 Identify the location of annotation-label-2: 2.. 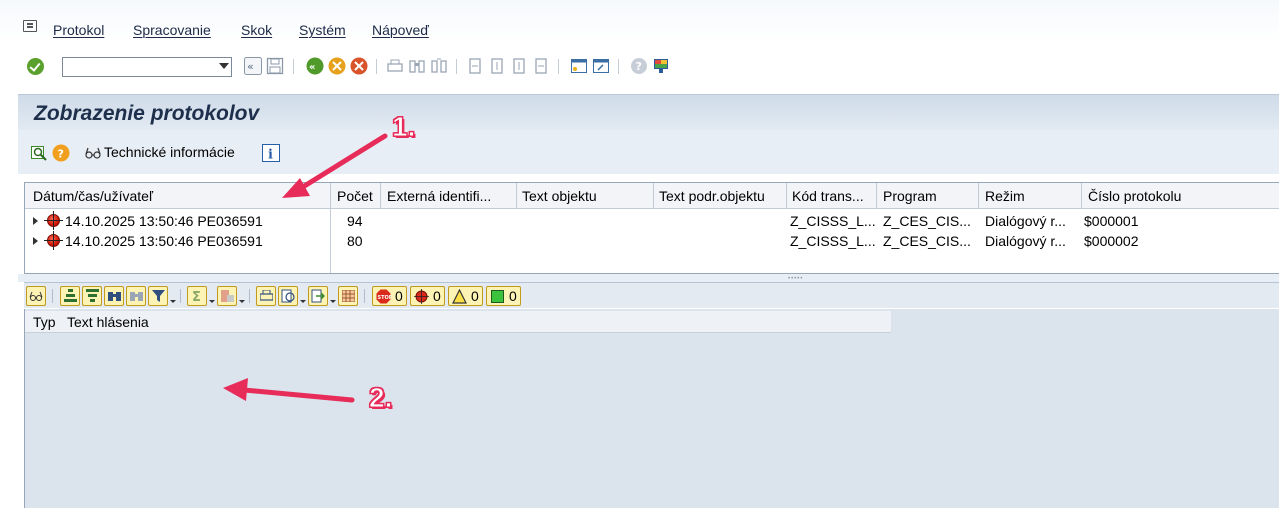
(380, 398).